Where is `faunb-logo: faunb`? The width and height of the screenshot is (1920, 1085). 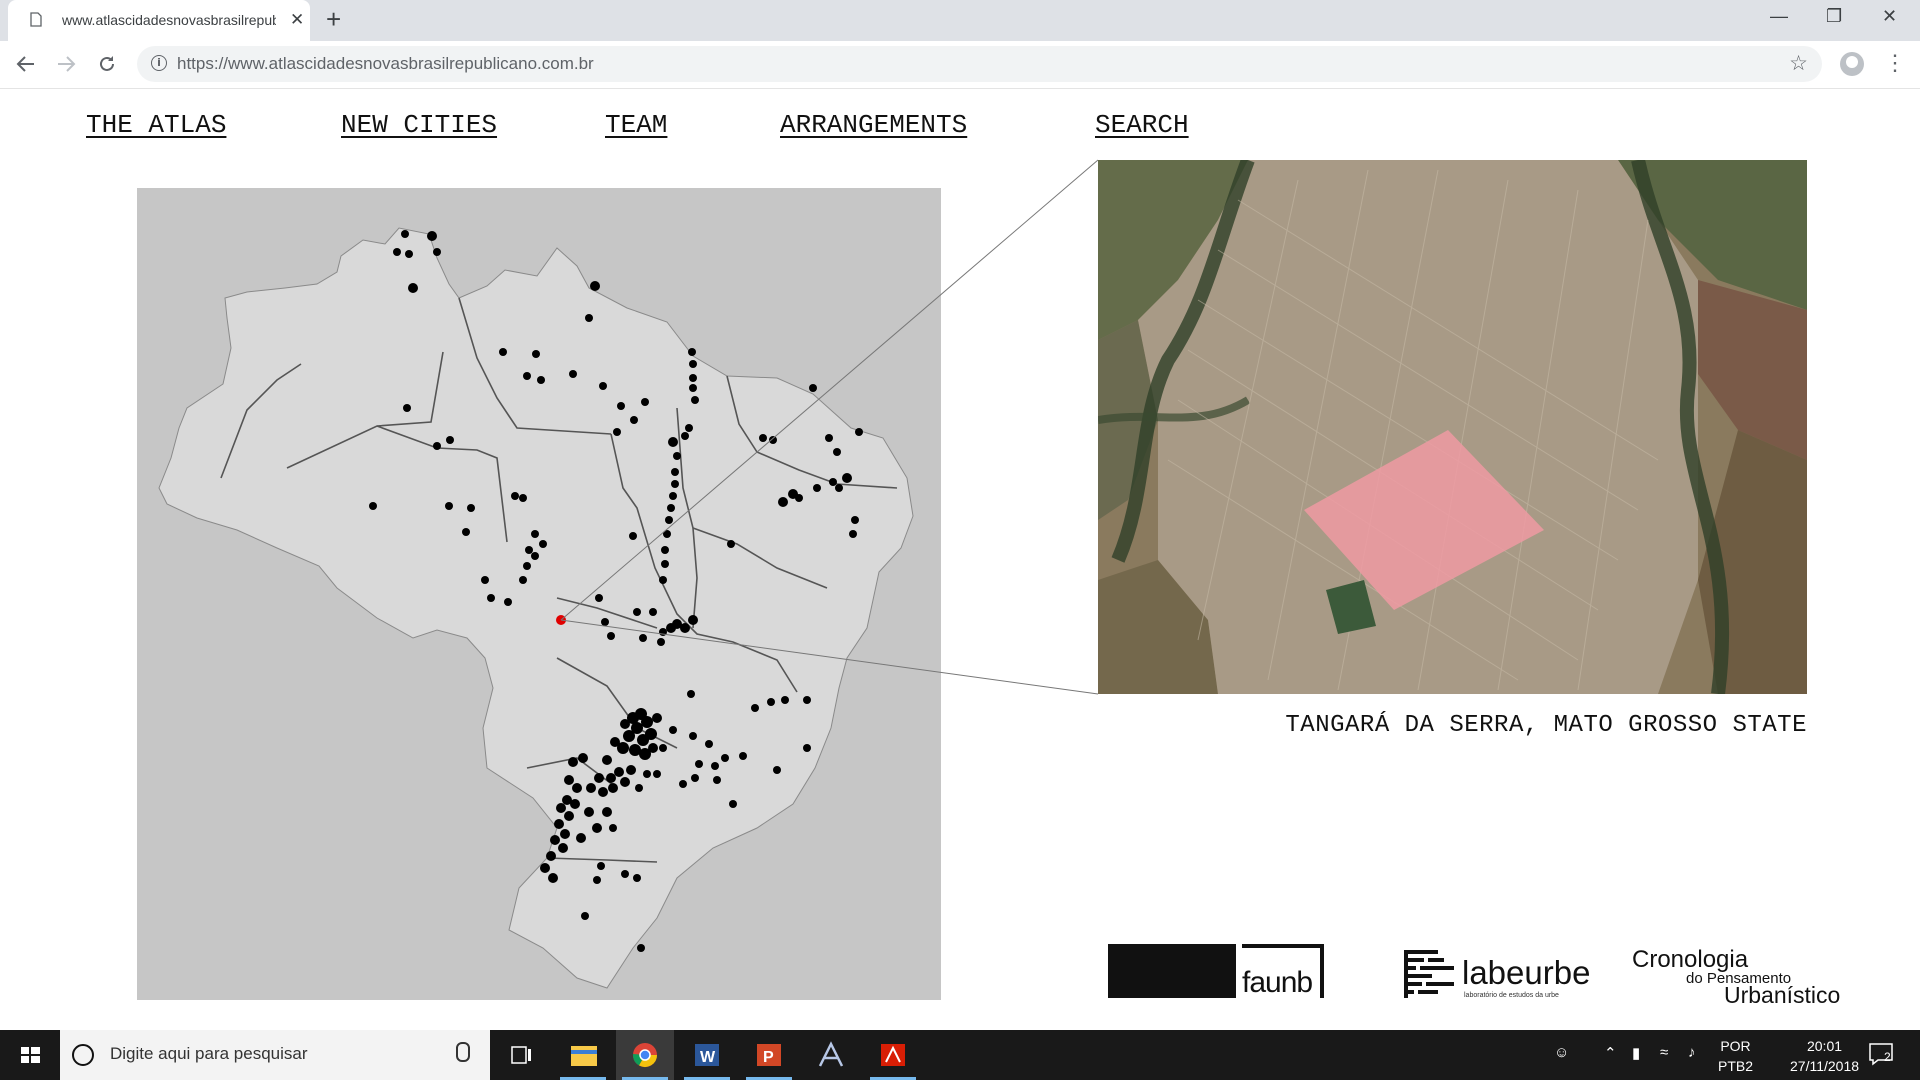
faunb-logo: faunb is located at coordinates (1217, 971).